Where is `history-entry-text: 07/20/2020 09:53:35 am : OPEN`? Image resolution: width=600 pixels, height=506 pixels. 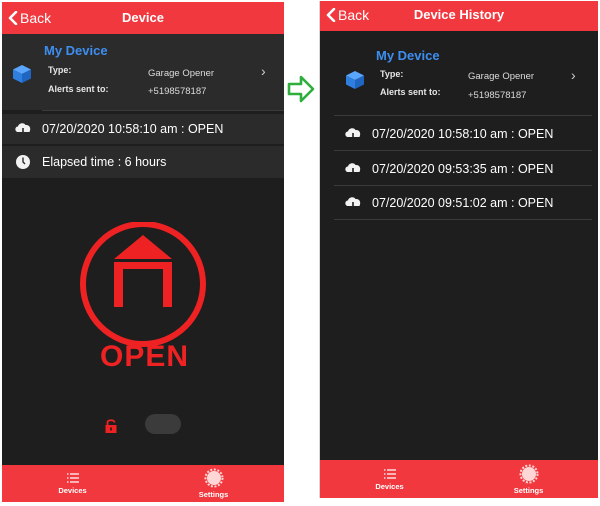
history-entry-text: 07/20/2020 09:53:35 am : OPEN is located at coordinates (463, 168).